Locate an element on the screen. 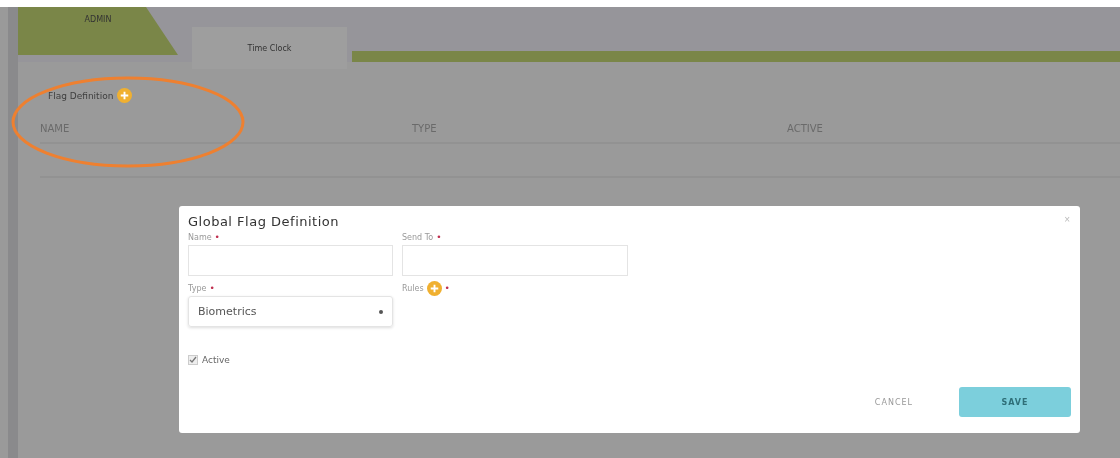 Image resolution: width=1120 pixels, height=458 pixels. cancel-button: CANCEL is located at coordinates (893, 402).